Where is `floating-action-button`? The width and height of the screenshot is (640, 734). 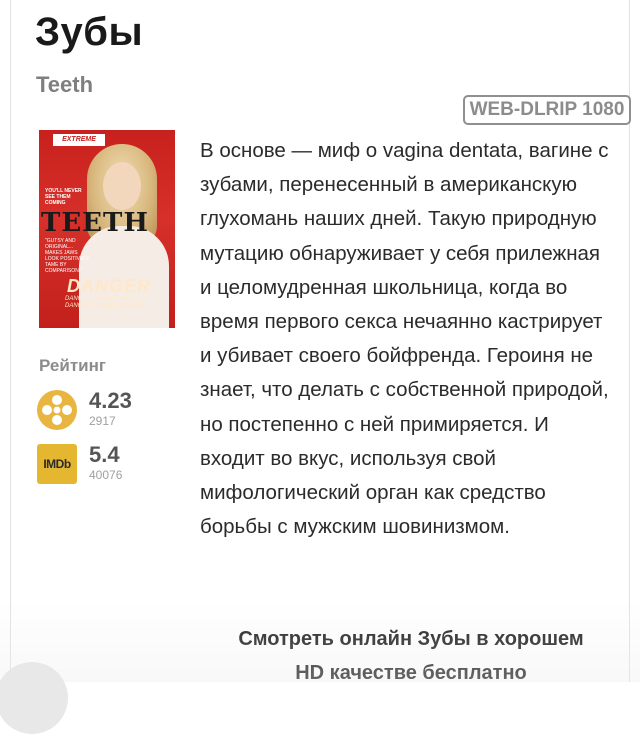
floating-action-button is located at coordinates (34, 698).